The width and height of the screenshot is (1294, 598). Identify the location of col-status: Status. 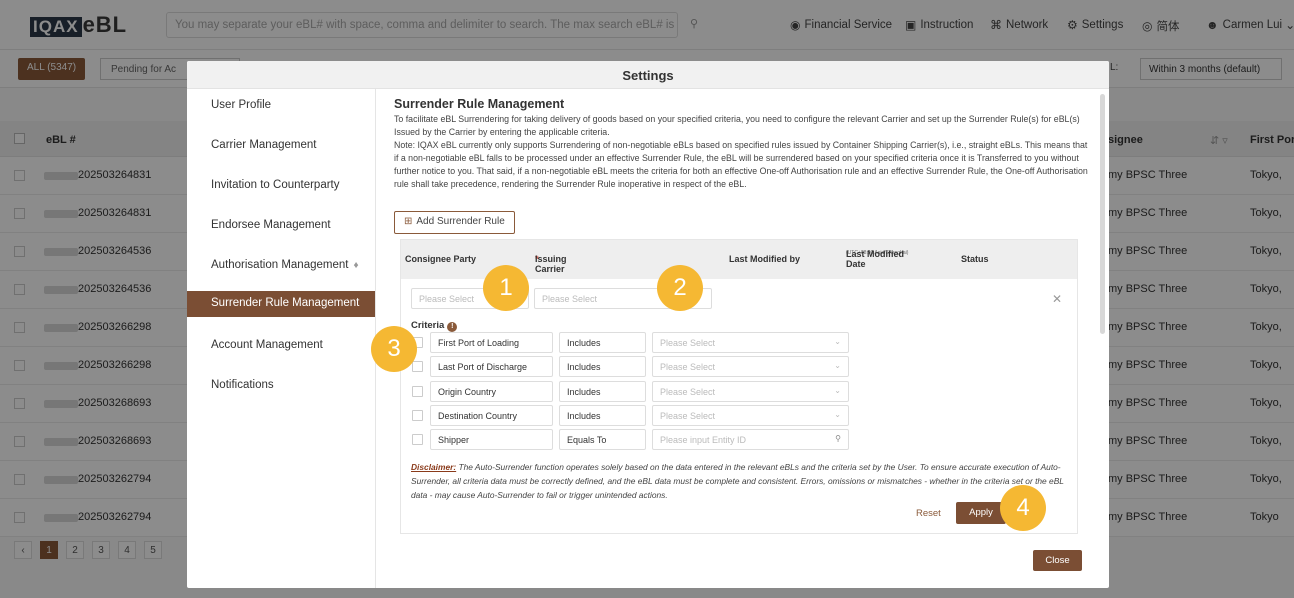
(975, 259).